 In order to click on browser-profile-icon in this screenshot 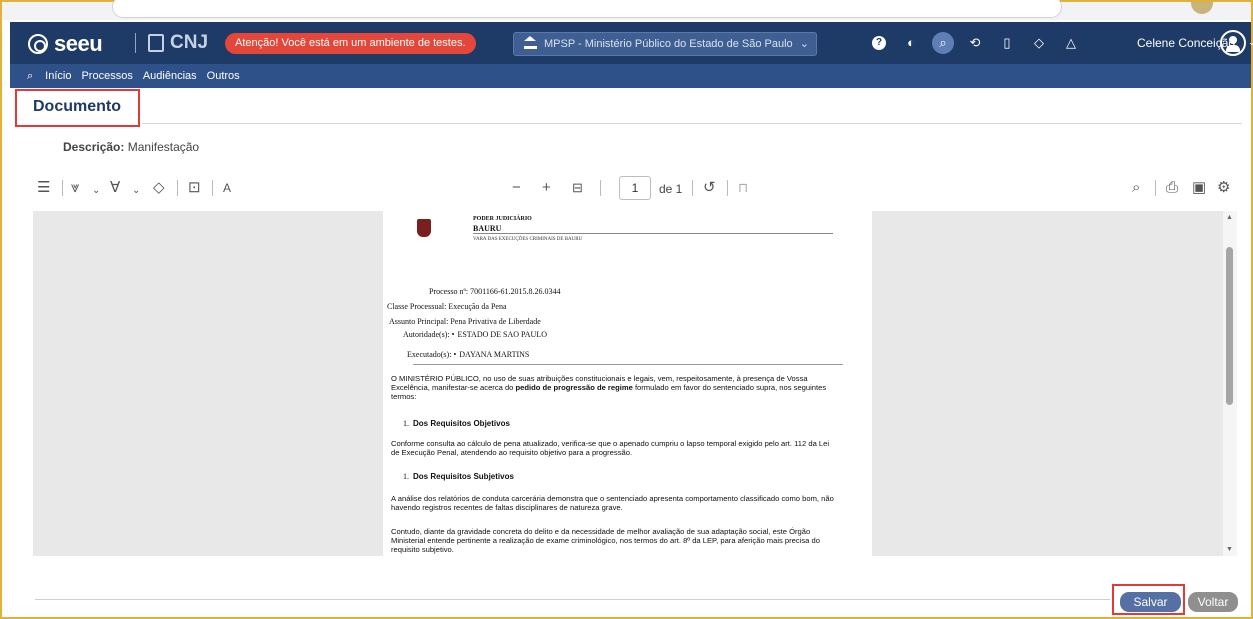, I will do `click(1202, 8)`.